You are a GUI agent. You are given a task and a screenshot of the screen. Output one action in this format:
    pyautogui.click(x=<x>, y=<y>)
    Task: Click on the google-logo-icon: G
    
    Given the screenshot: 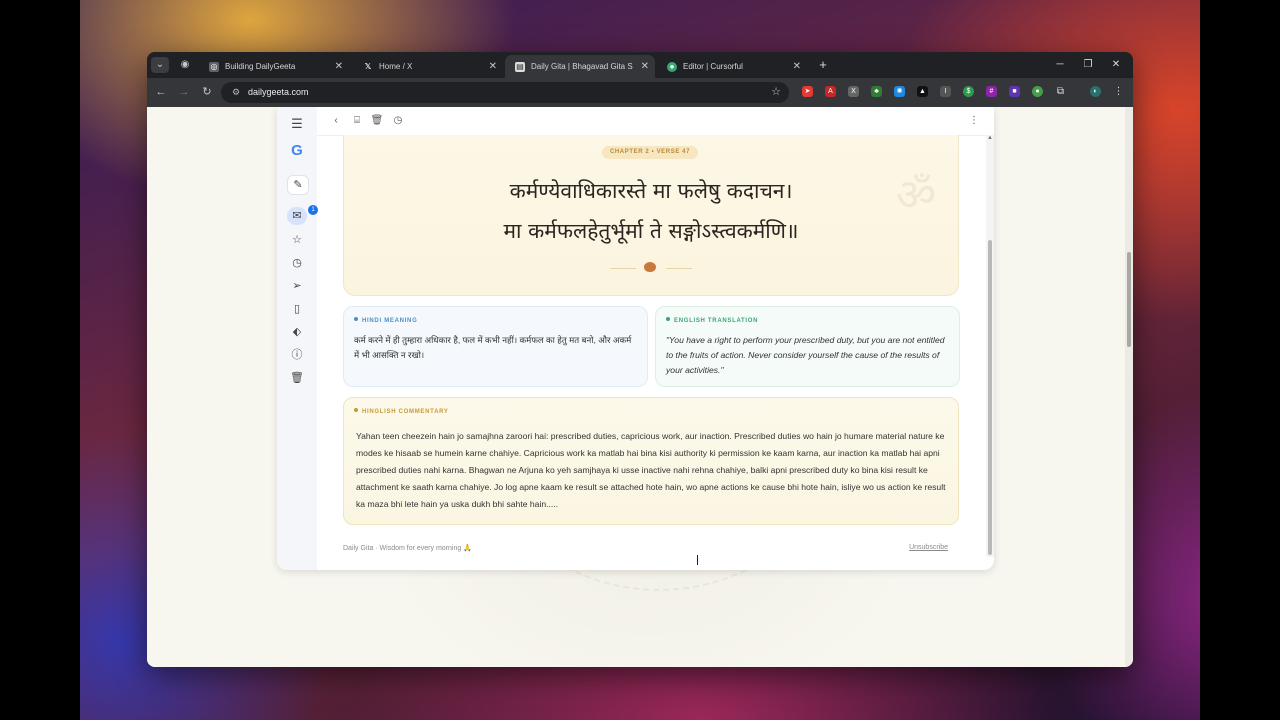 What is the action you would take?
    pyautogui.click(x=297, y=150)
    